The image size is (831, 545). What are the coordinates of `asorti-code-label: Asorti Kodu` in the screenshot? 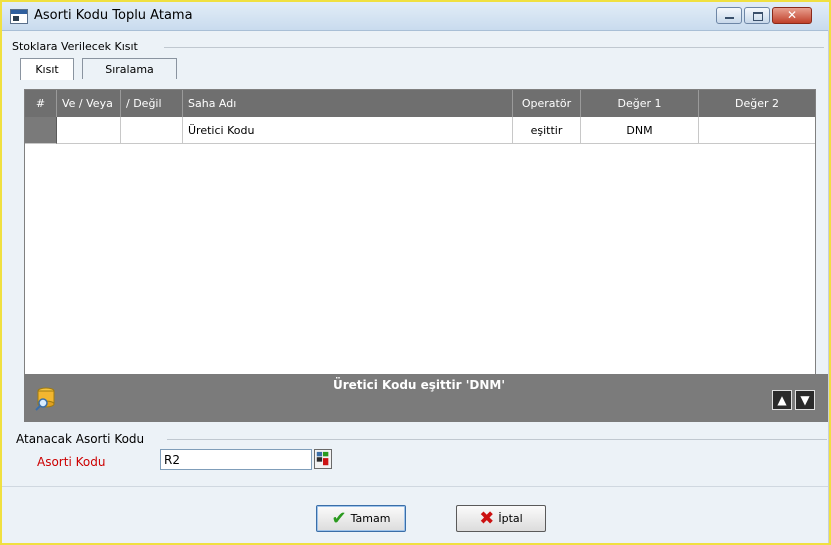 It's located at (71, 462).